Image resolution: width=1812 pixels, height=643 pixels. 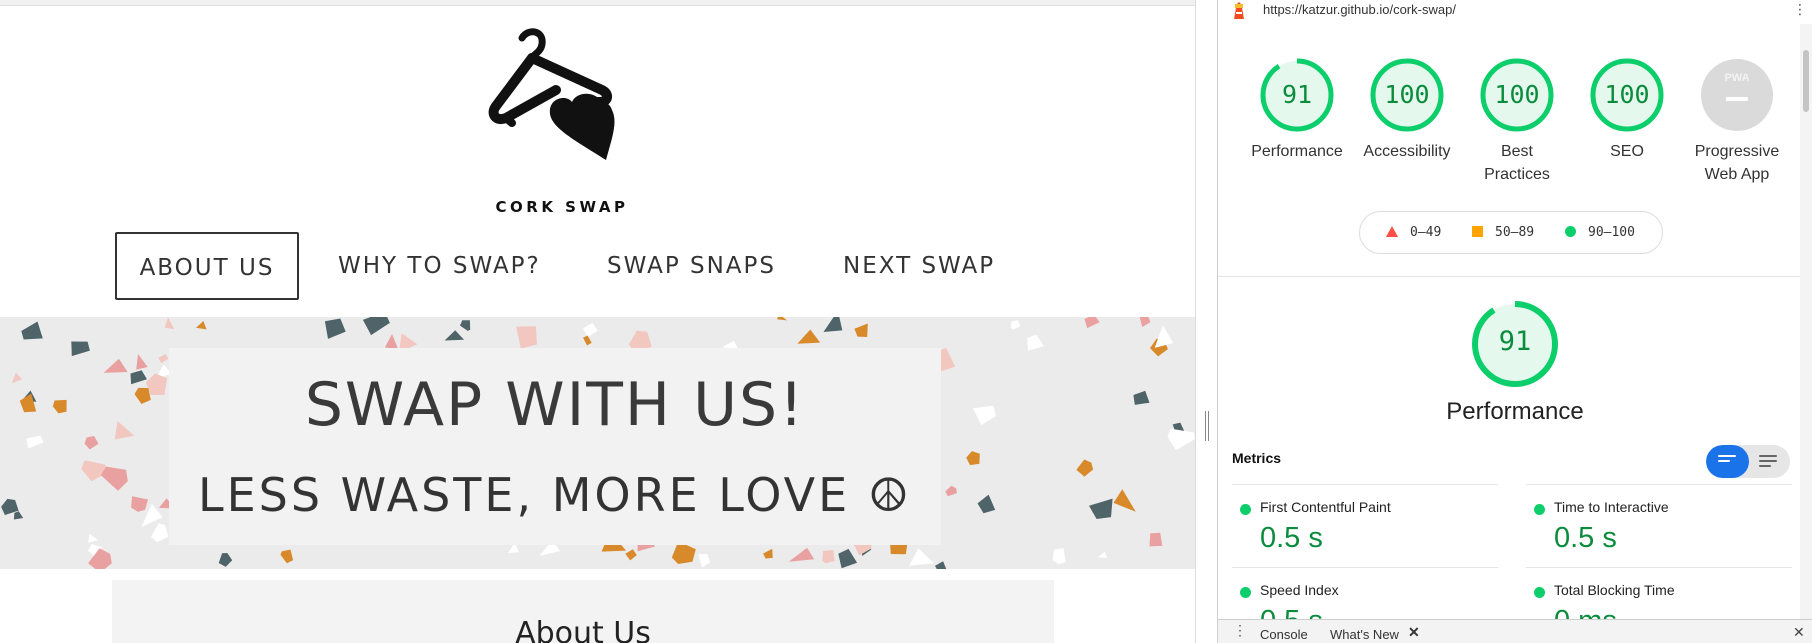 What do you see at coordinates (1299, 590) in the screenshot?
I see `metric-name: Speed Index` at bounding box center [1299, 590].